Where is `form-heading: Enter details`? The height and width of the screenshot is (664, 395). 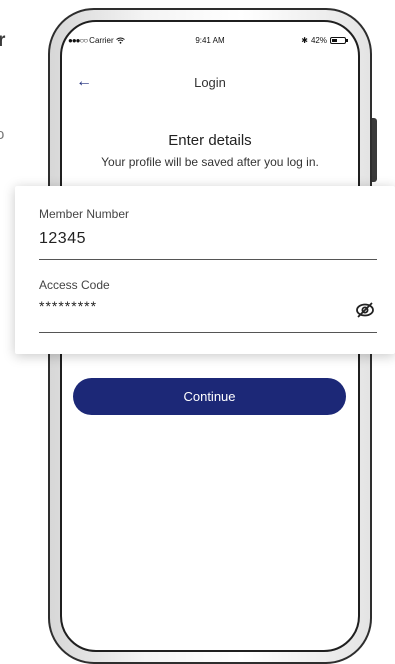 form-heading: Enter details is located at coordinates (210, 140).